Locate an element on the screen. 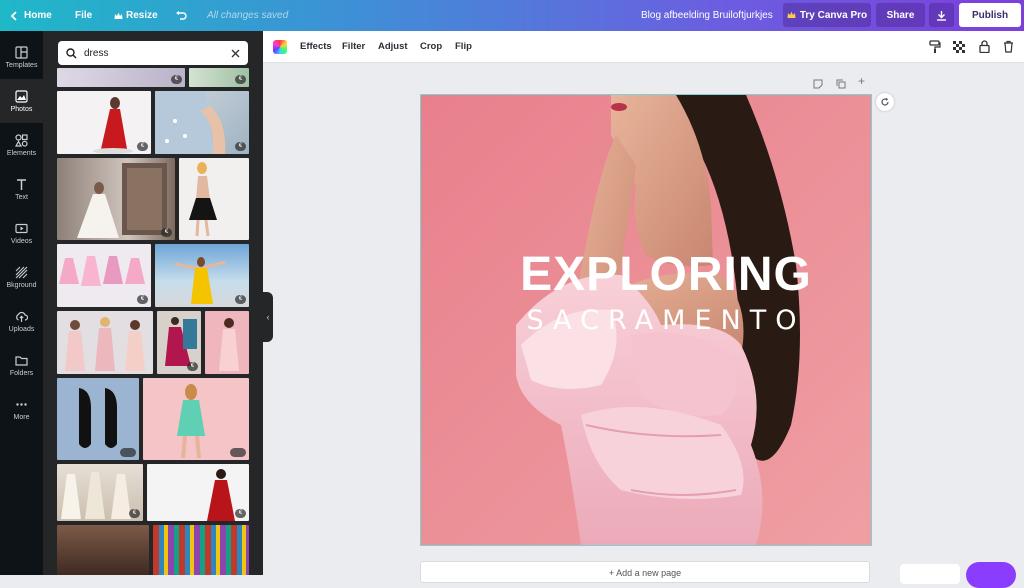 This screenshot has height=588, width=1024. canvas-subtitle: SACRAMENTO is located at coordinates (656, 320).